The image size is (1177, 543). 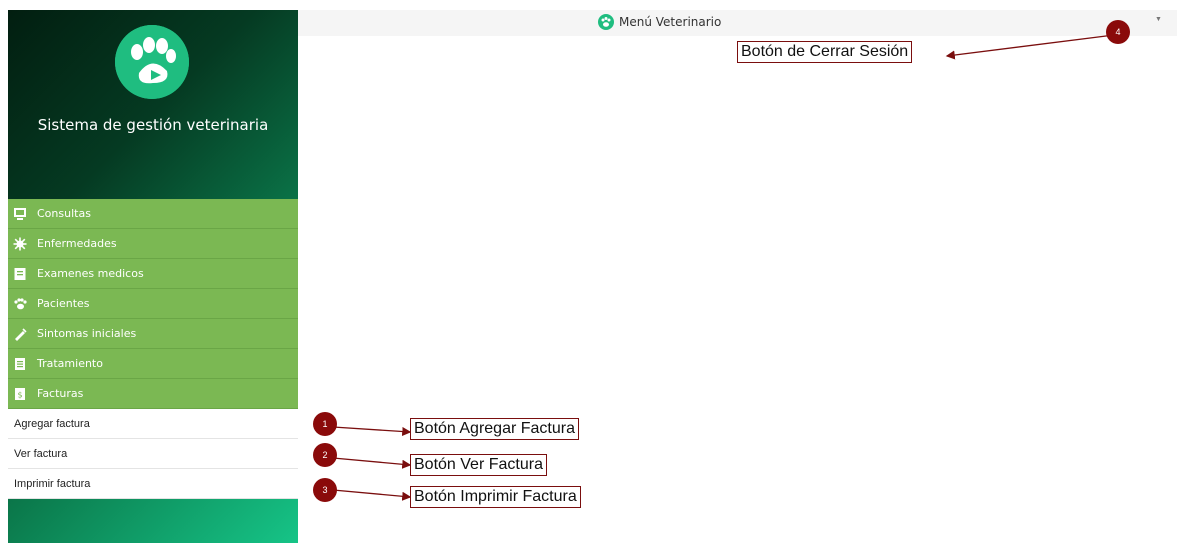 I want to click on annotation-label-4: Botón de Cerrar Sesión, so click(x=825, y=52).